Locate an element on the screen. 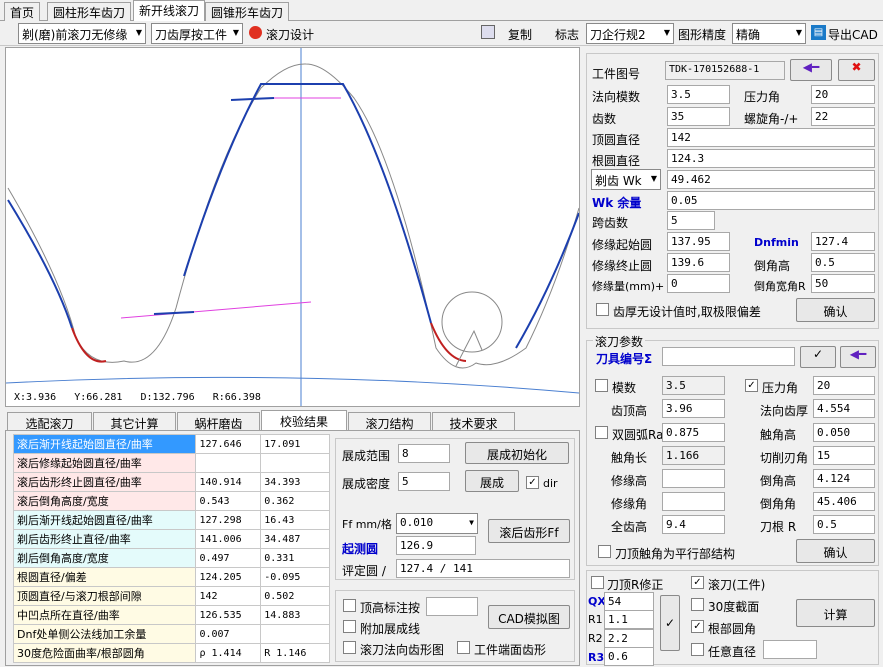 The height and width of the screenshot is (667, 883). result-value-1: 127.298 is located at coordinates (228, 520).